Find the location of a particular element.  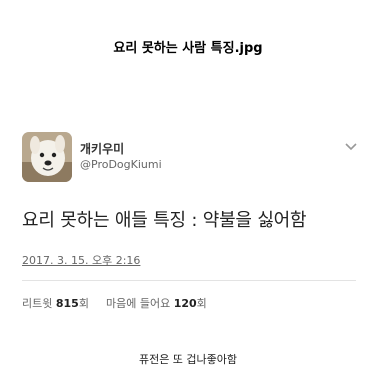

user-handle: @ProDogKiumi is located at coordinates (121, 164).